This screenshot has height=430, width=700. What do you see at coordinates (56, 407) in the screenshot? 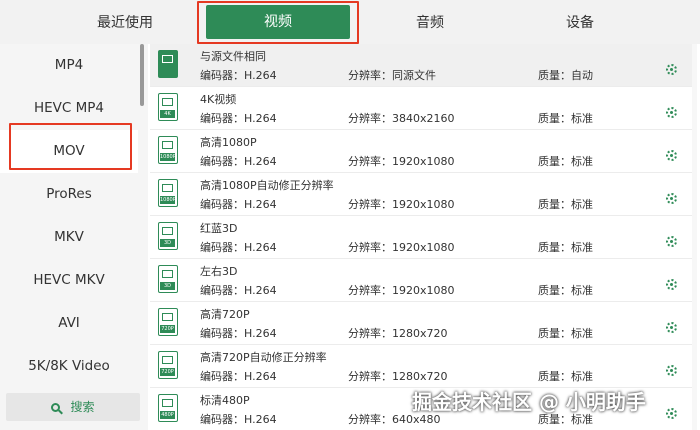
I see `search-icon` at bounding box center [56, 407].